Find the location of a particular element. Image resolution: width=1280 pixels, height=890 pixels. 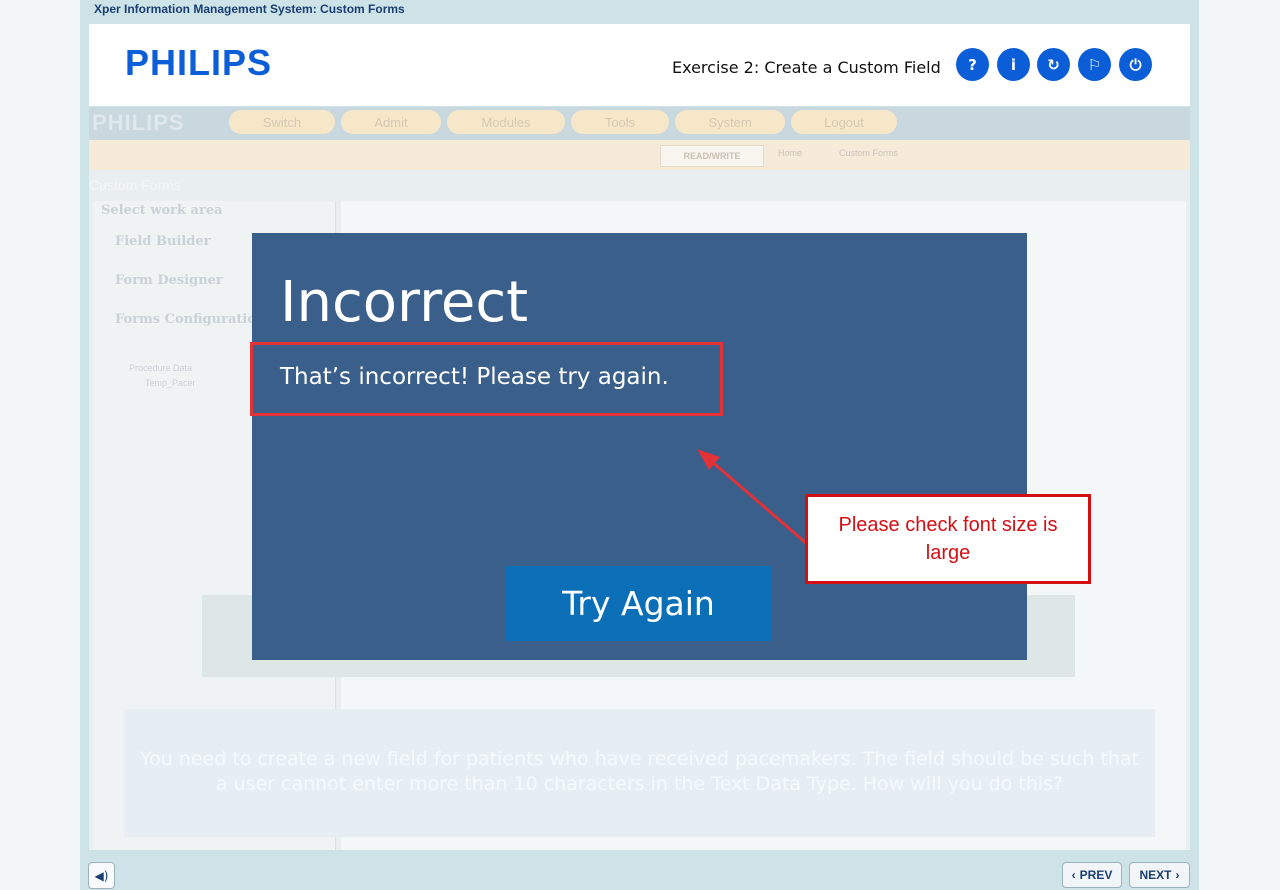

philips-logo: PHILIPS is located at coordinates (199, 62).